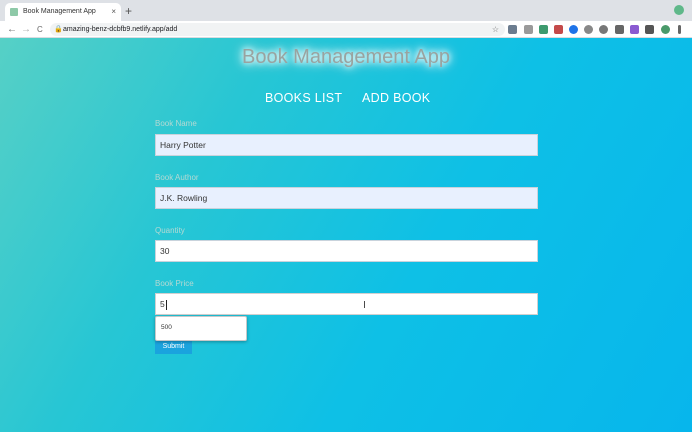 The image size is (692, 432). Describe the element at coordinates (346, 304) in the screenshot. I see `book-price-input: 5` at that location.